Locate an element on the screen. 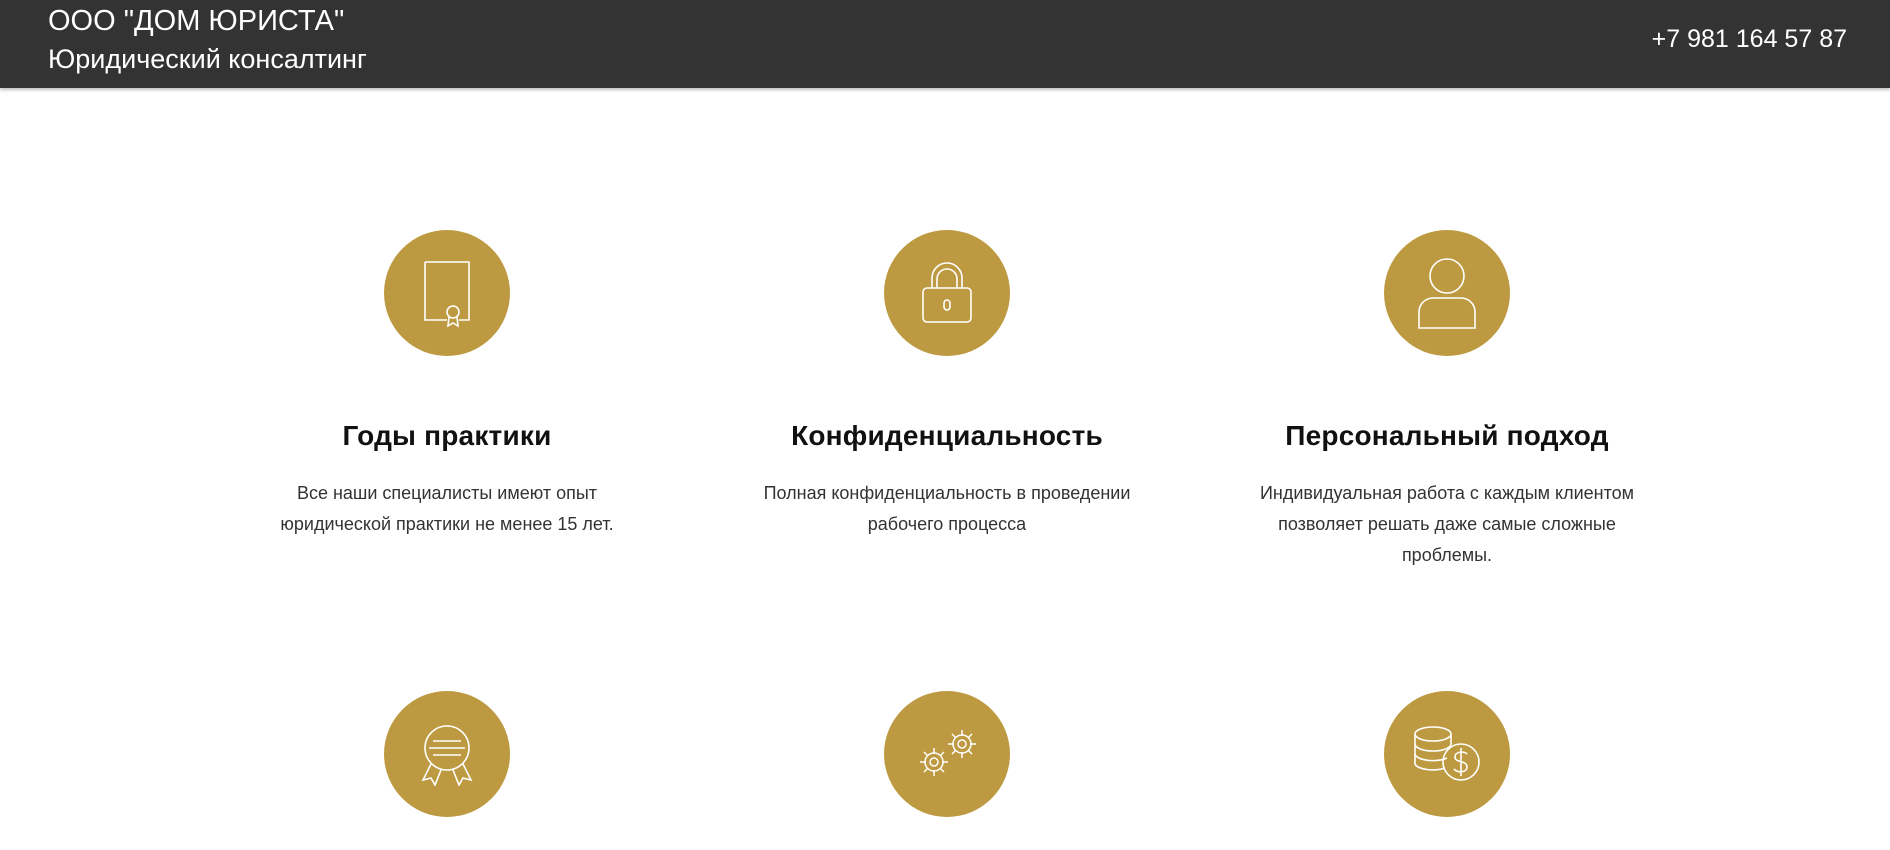  feature-title: Годы практики is located at coordinates (447, 435).